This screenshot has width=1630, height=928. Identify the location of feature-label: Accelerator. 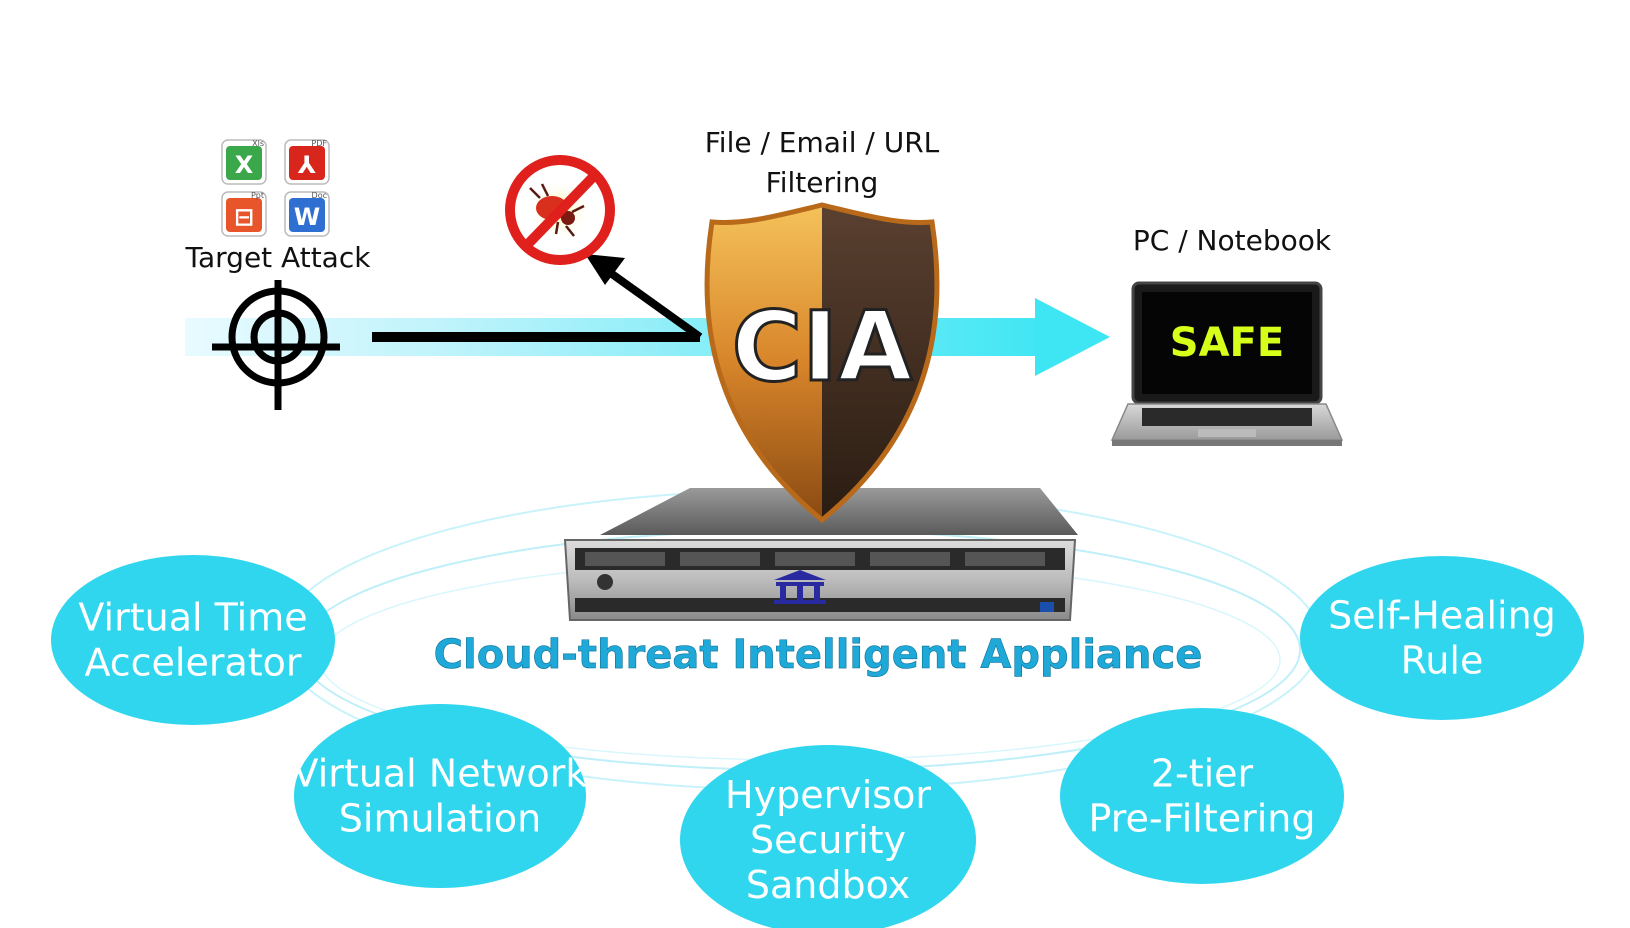
(192, 663).